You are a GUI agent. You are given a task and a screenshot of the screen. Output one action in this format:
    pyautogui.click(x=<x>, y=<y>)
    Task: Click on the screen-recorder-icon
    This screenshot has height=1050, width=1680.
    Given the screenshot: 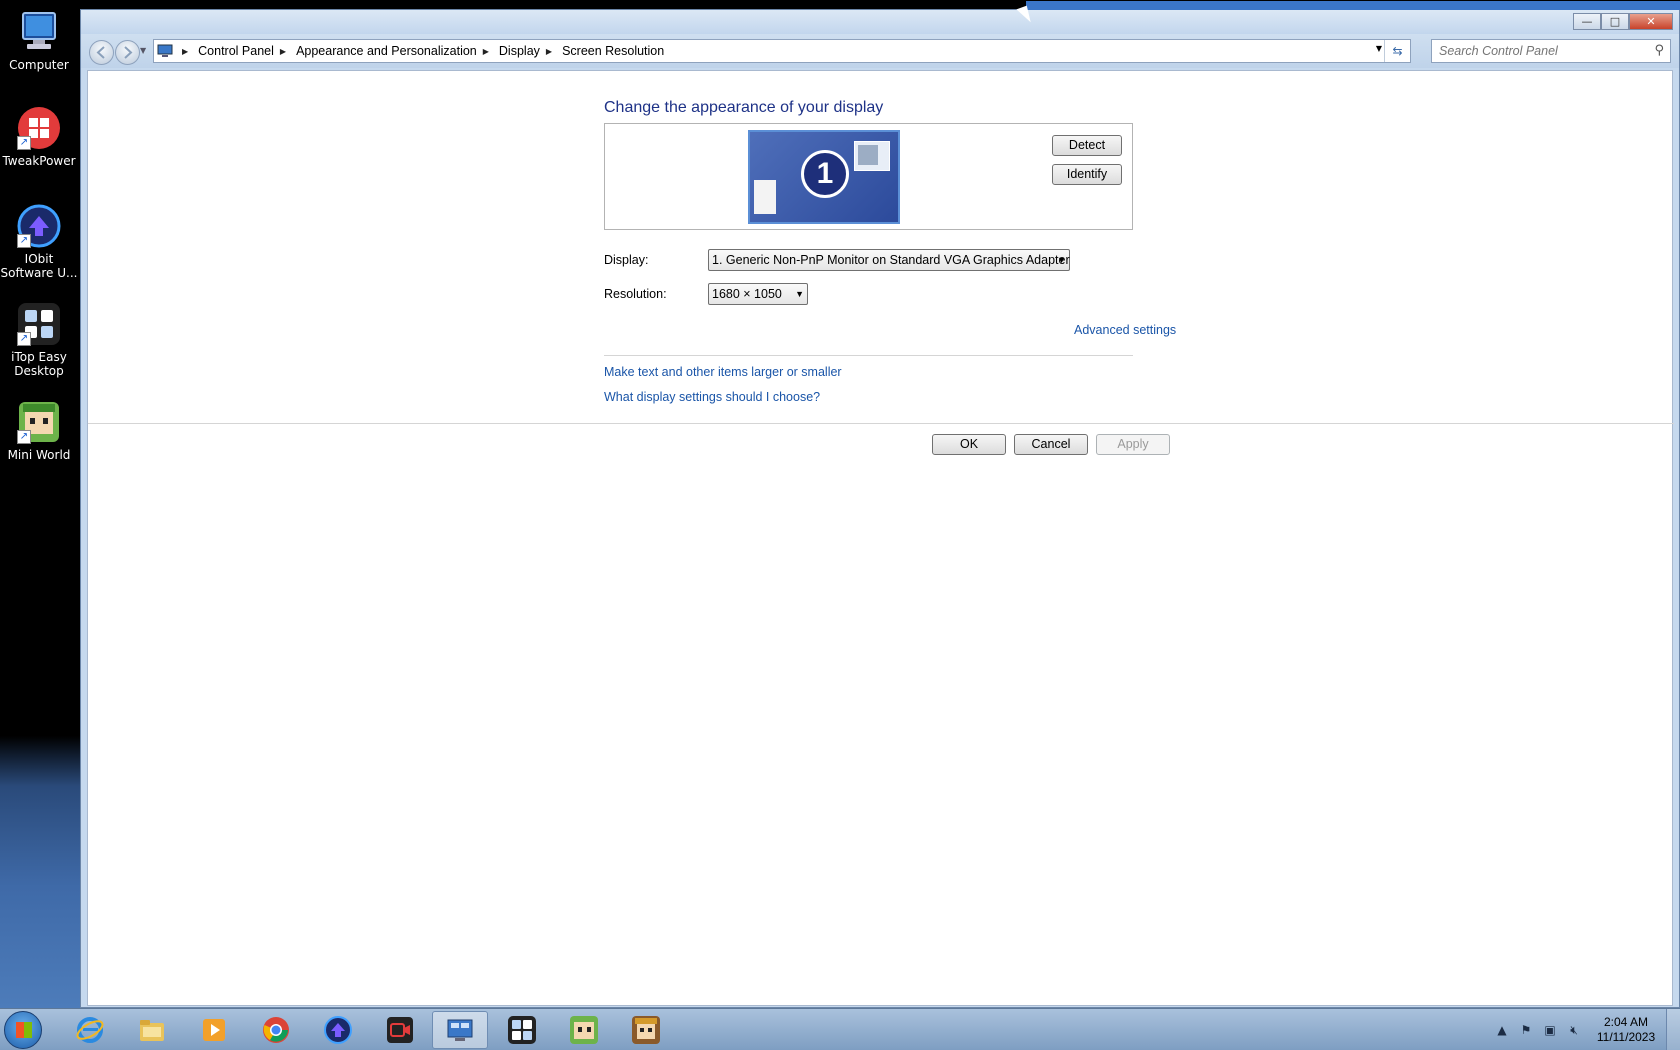 What is the action you would take?
    pyautogui.click(x=400, y=1030)
    